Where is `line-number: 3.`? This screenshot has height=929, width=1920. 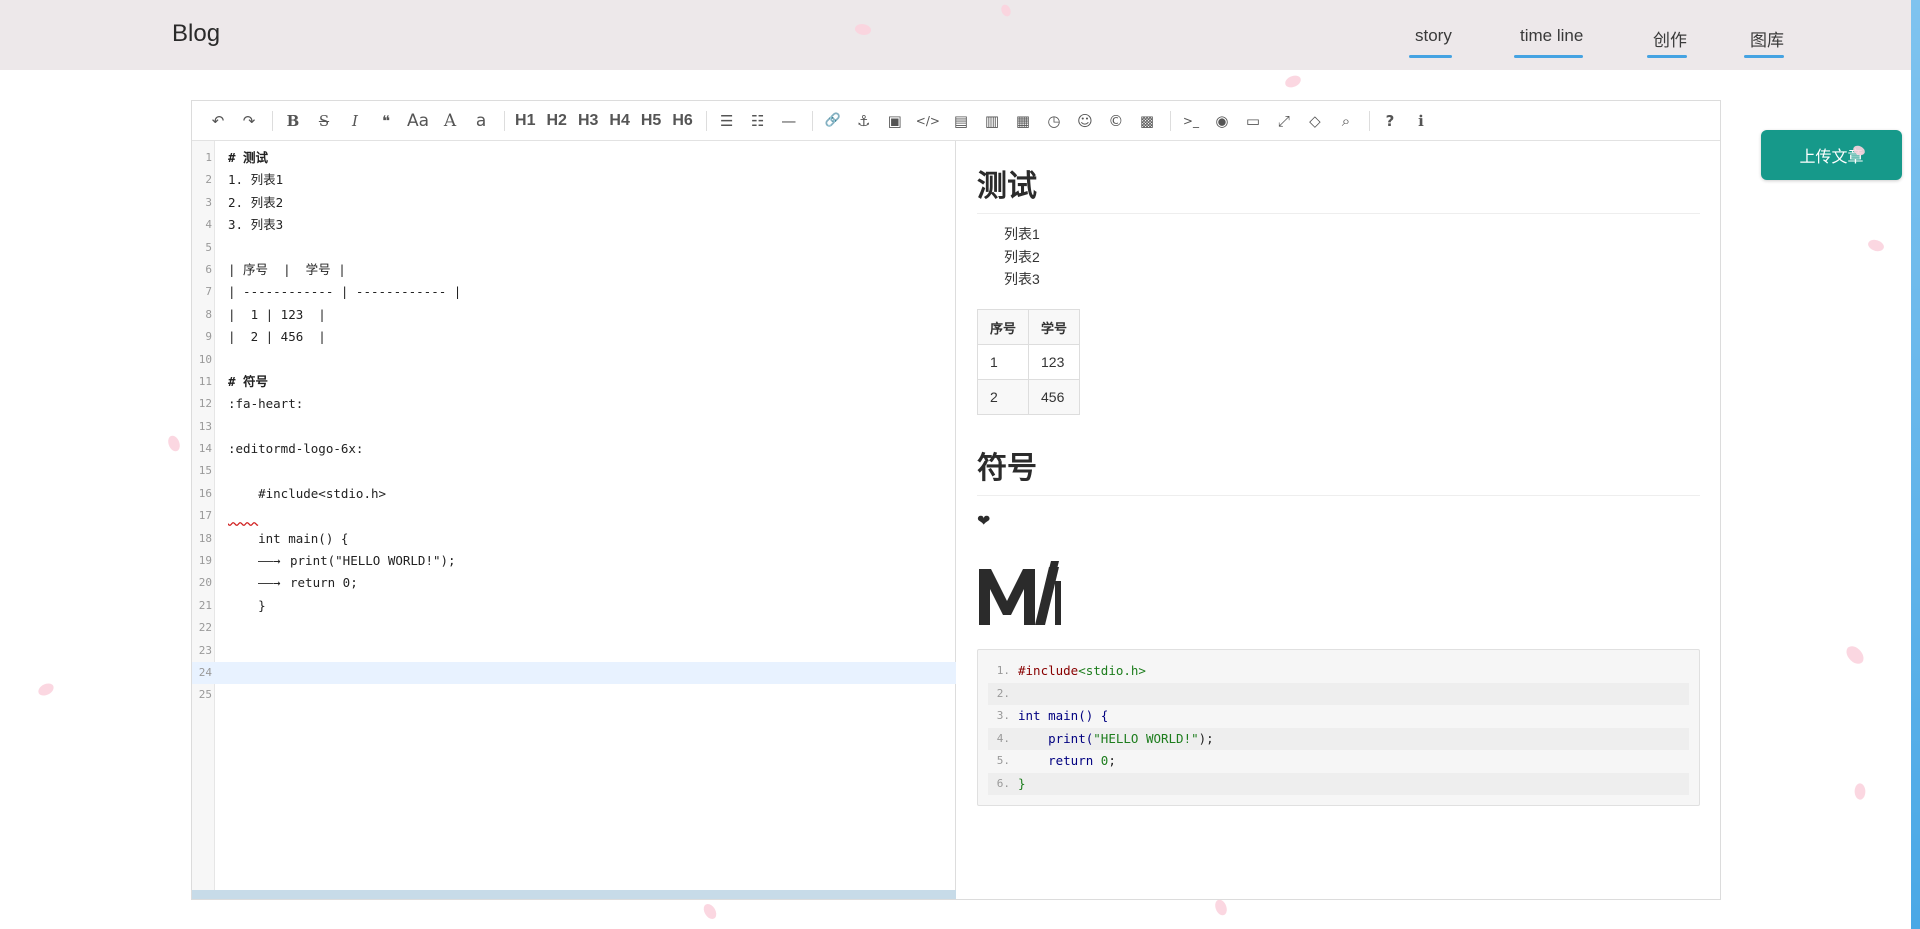 line-number: 3. is located at coordinates (1003, 715).